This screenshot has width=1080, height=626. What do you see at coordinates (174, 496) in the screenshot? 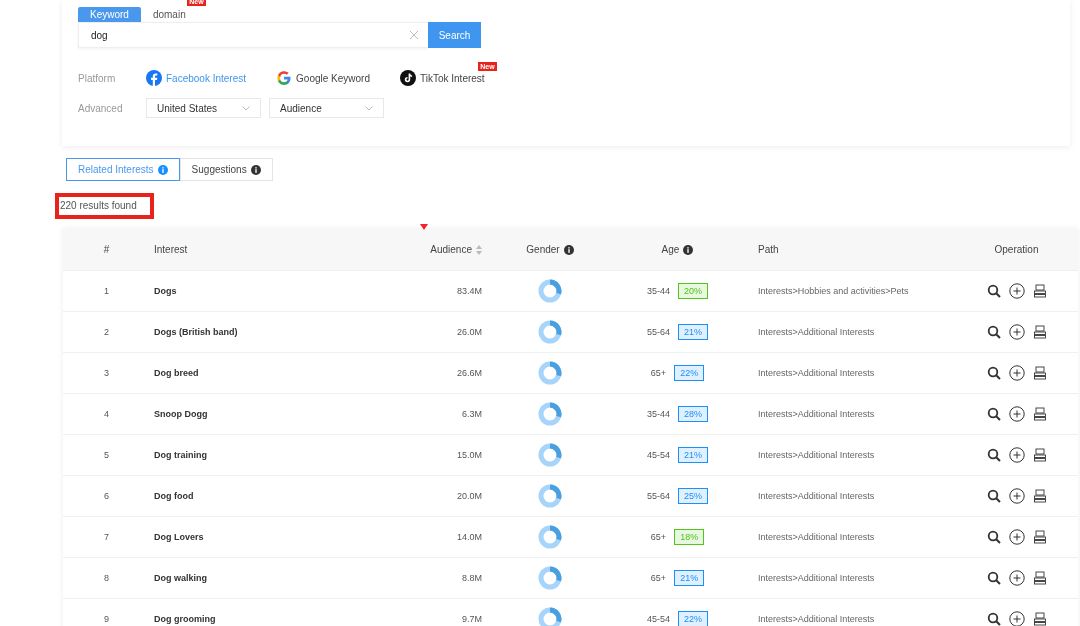
I see `interest-name: Dog food` at bounding box center [174, 496].